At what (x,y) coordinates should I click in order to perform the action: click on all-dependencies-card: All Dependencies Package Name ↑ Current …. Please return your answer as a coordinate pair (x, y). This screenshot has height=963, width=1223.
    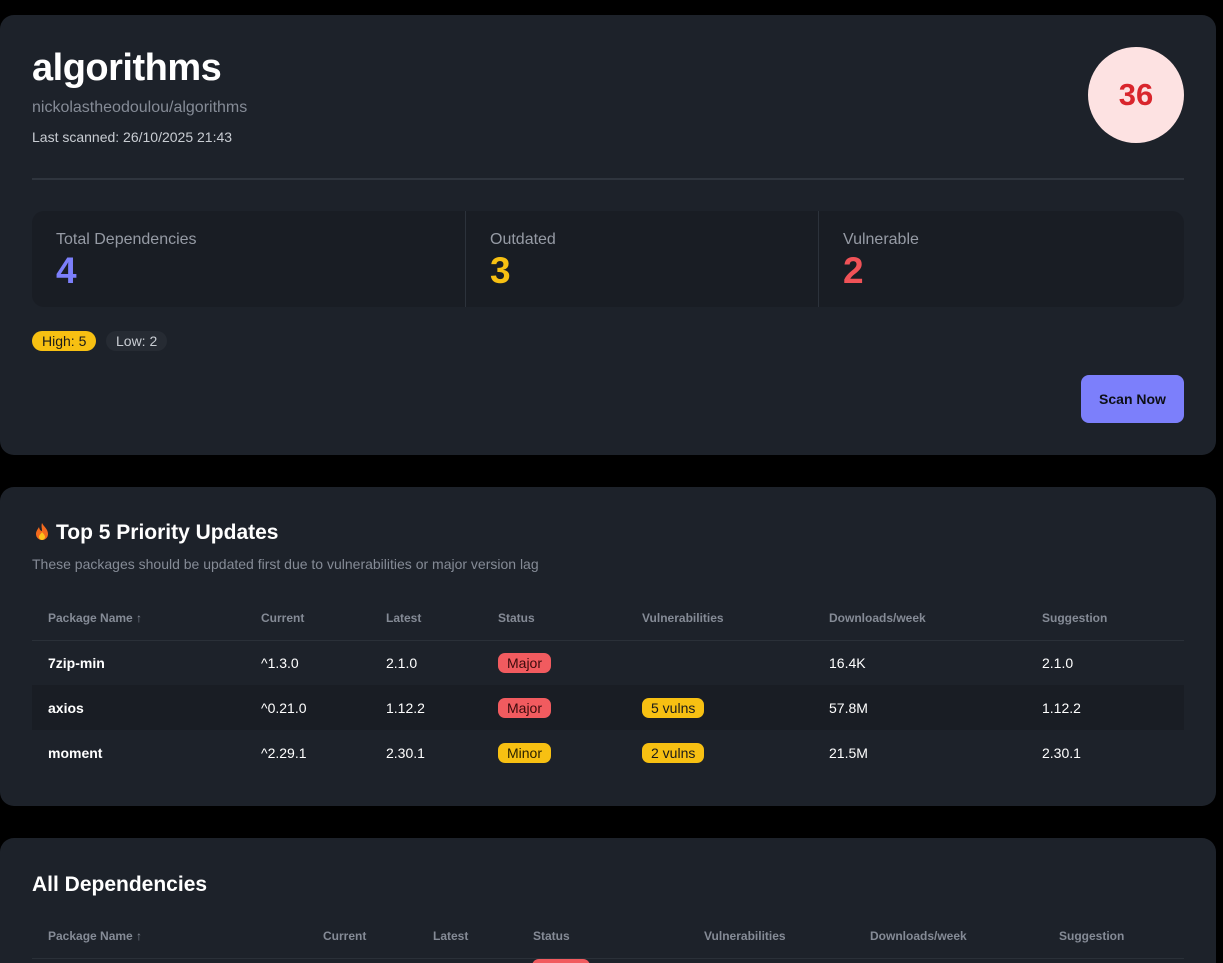
    Looking at the image, I should click on (608, 900).